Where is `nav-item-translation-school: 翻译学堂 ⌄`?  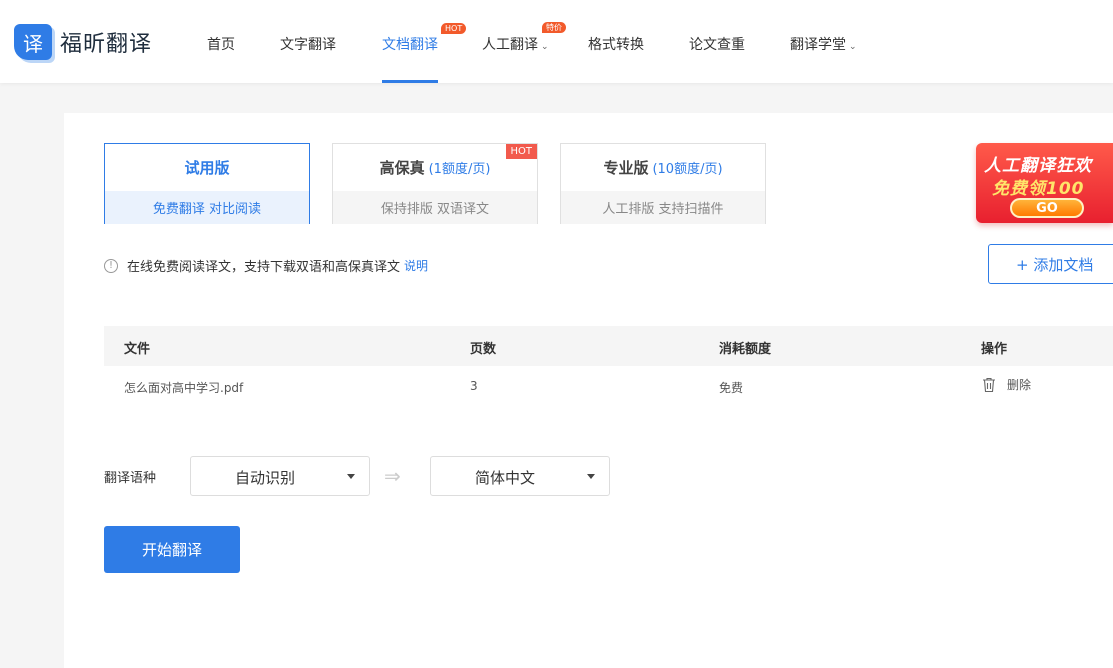
nav-item-translation-school: 翻译学堂 ⌄ is located at coordinates (823, 44).